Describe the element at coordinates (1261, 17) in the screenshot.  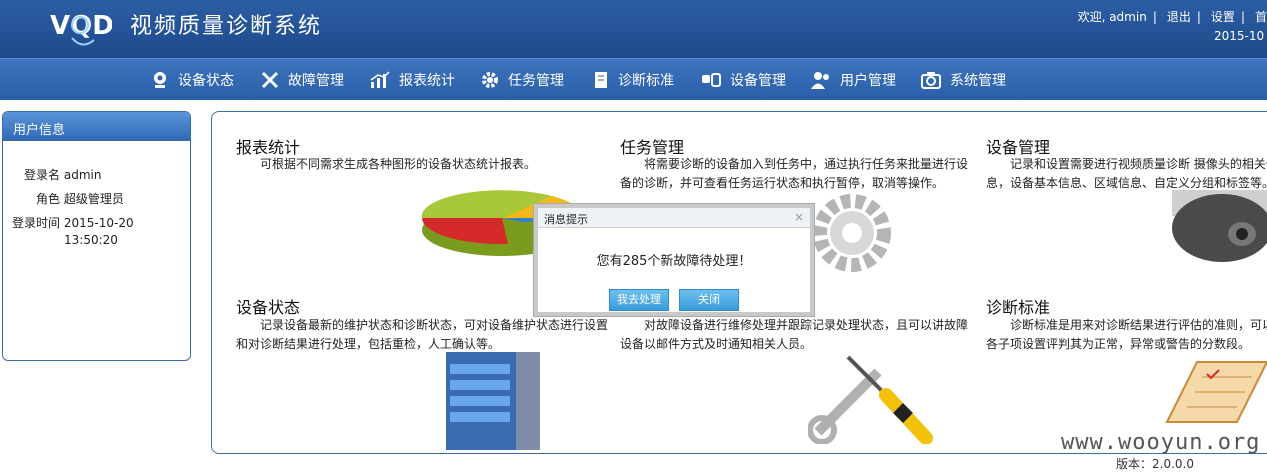
I see `home-link: 首` at that location.